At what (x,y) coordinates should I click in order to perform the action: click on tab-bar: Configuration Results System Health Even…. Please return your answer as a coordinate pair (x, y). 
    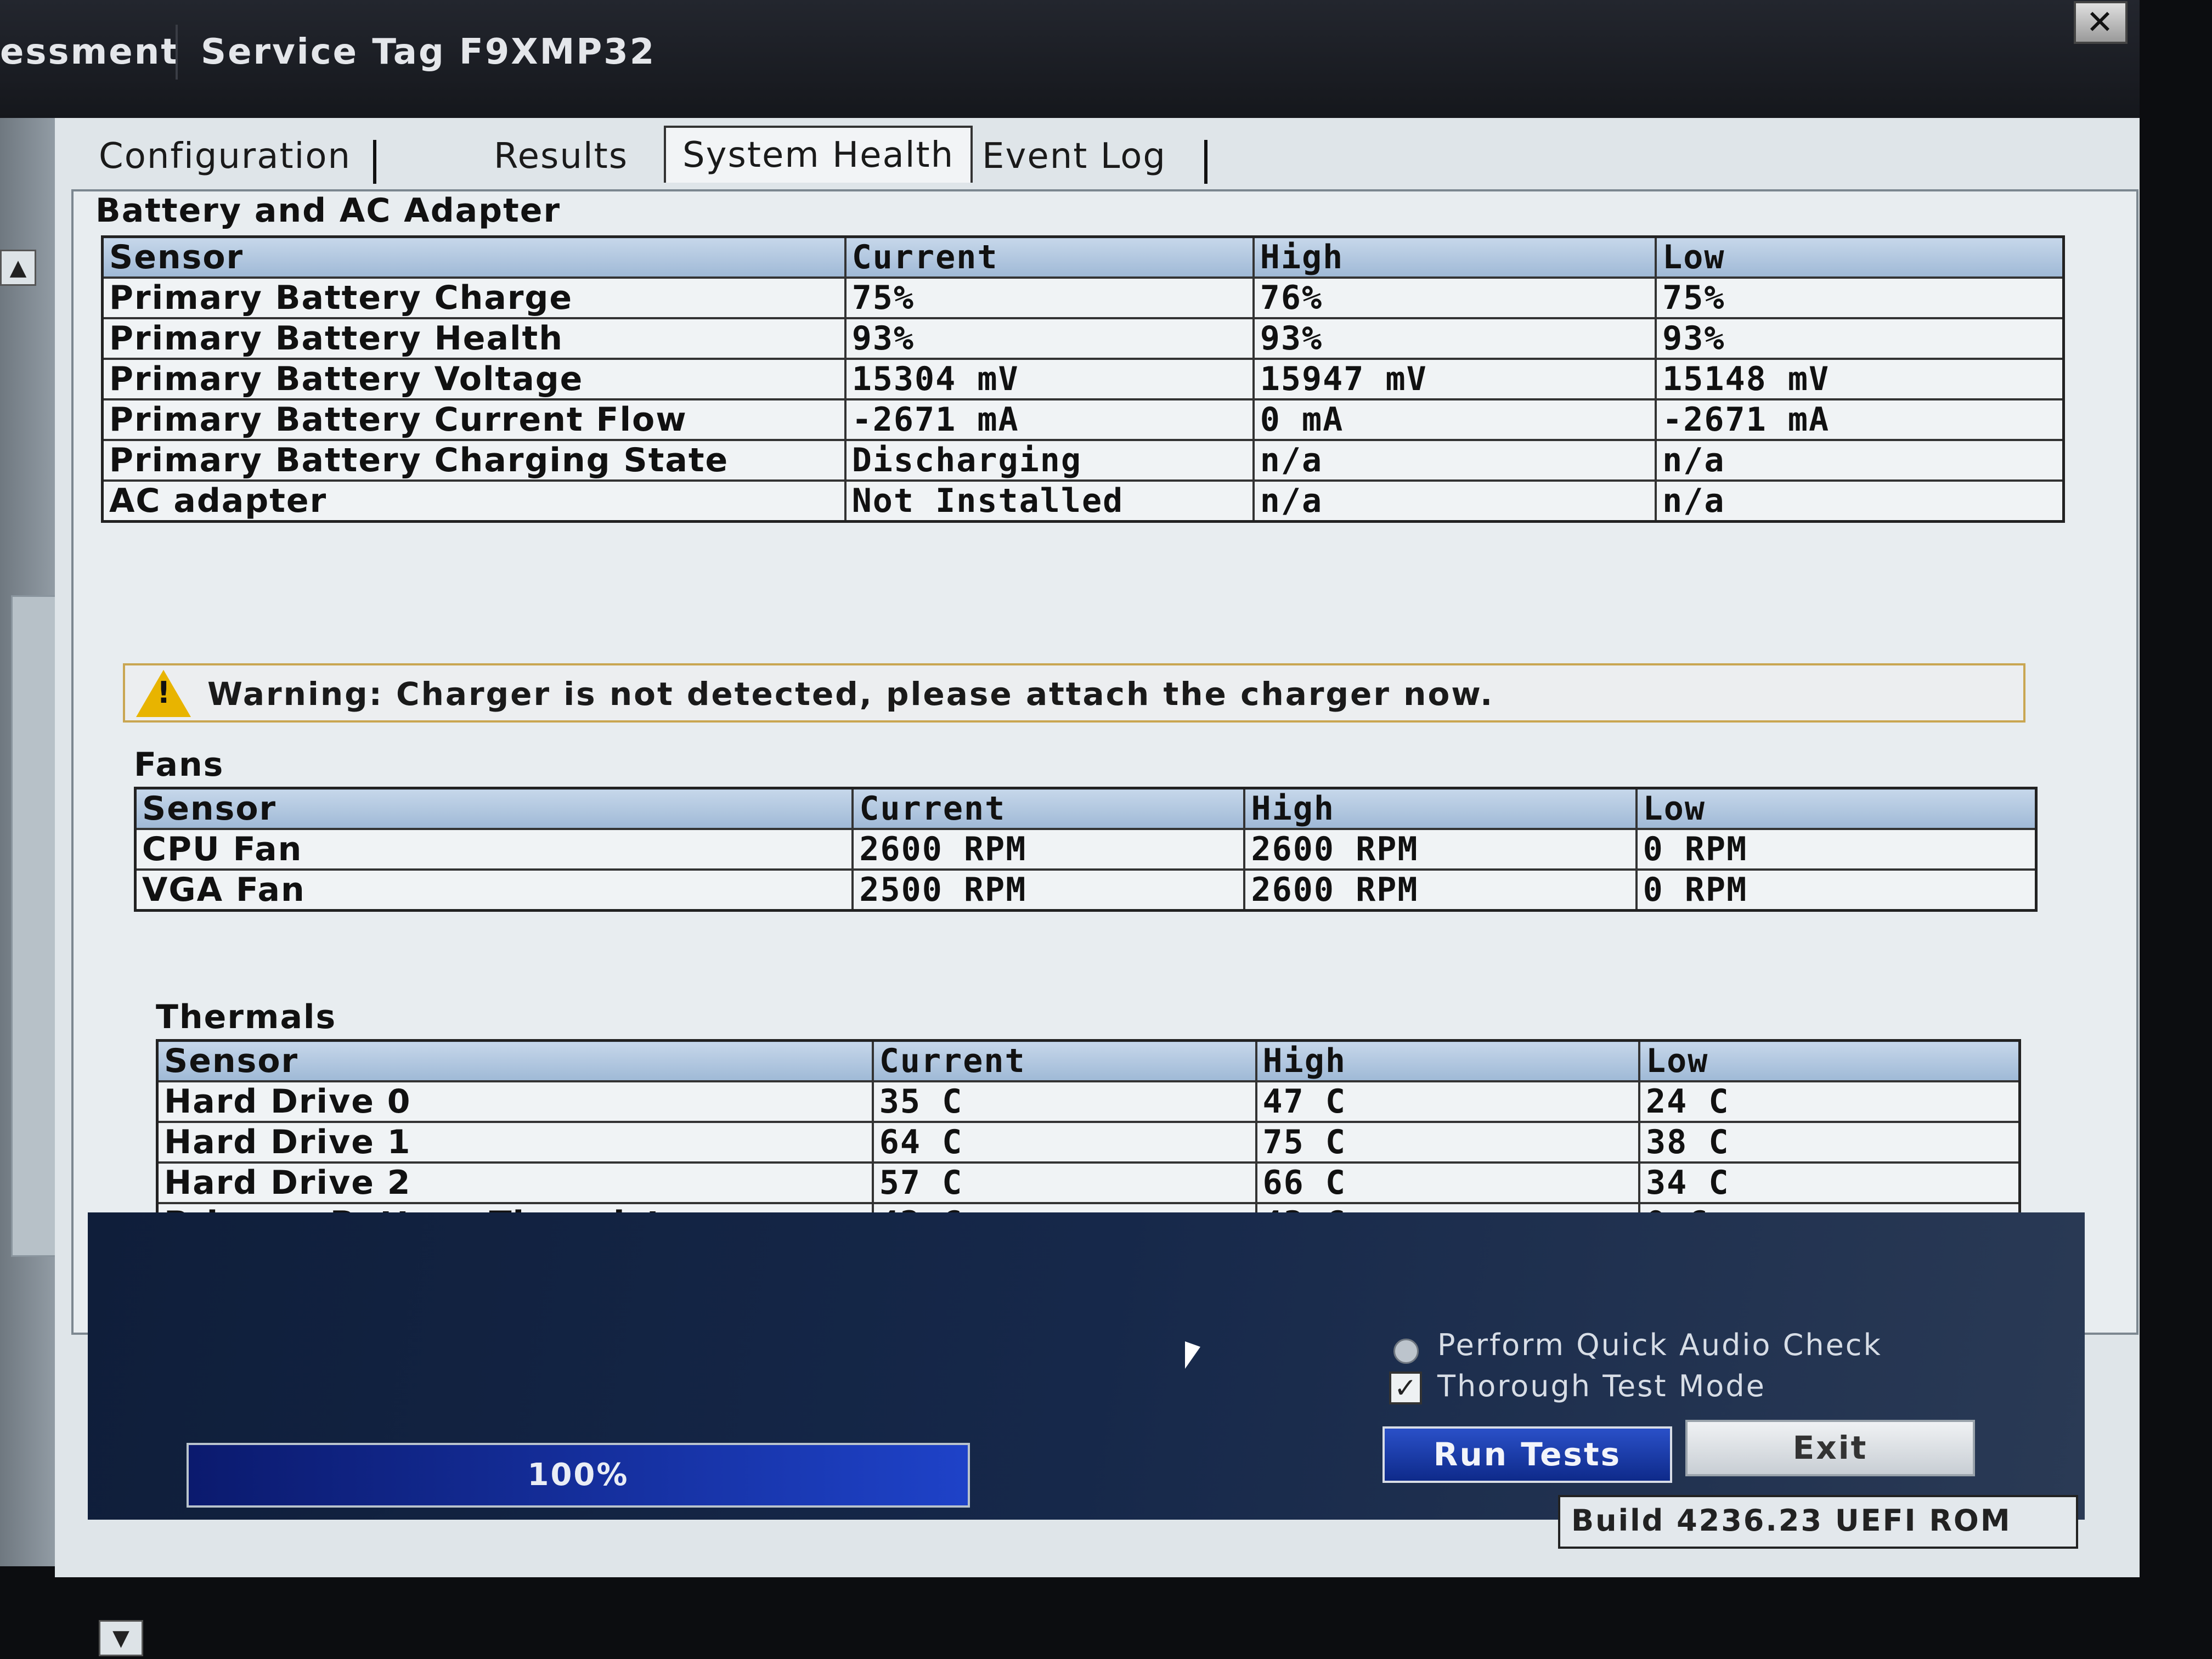
    Looking at the image, I should click on (1103, 158).